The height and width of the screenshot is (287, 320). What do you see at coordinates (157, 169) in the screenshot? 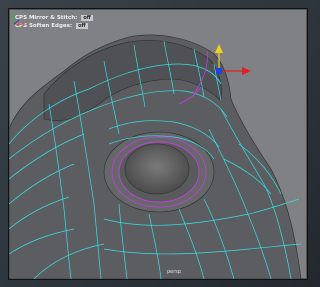
I see `eyeball` at bounding box center [157, 169].